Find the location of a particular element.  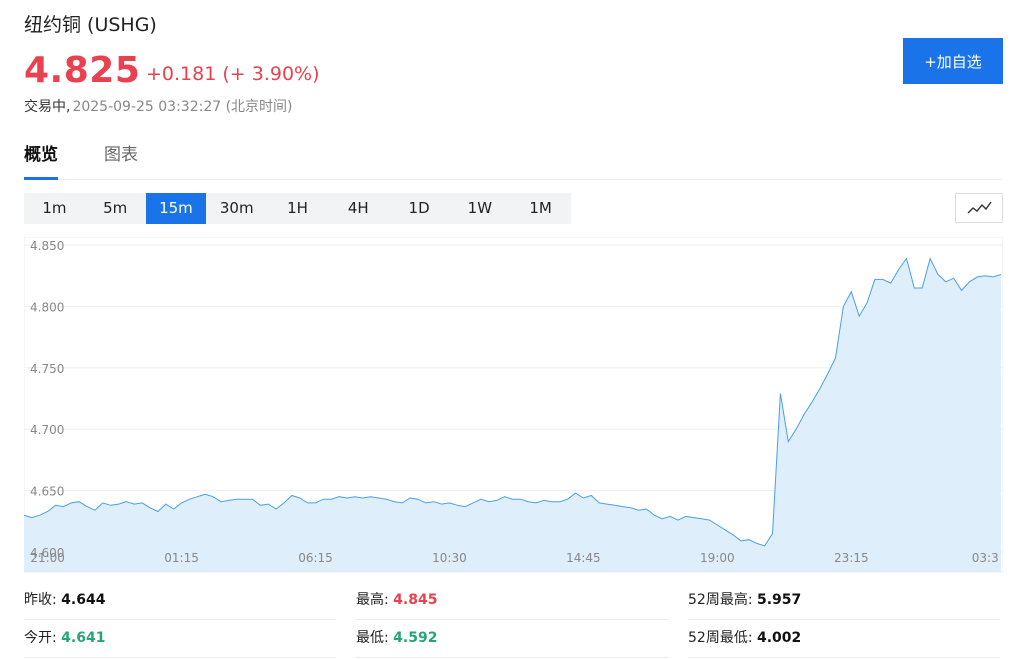

interval-15m: 15m is located at coordinates (176, 208).